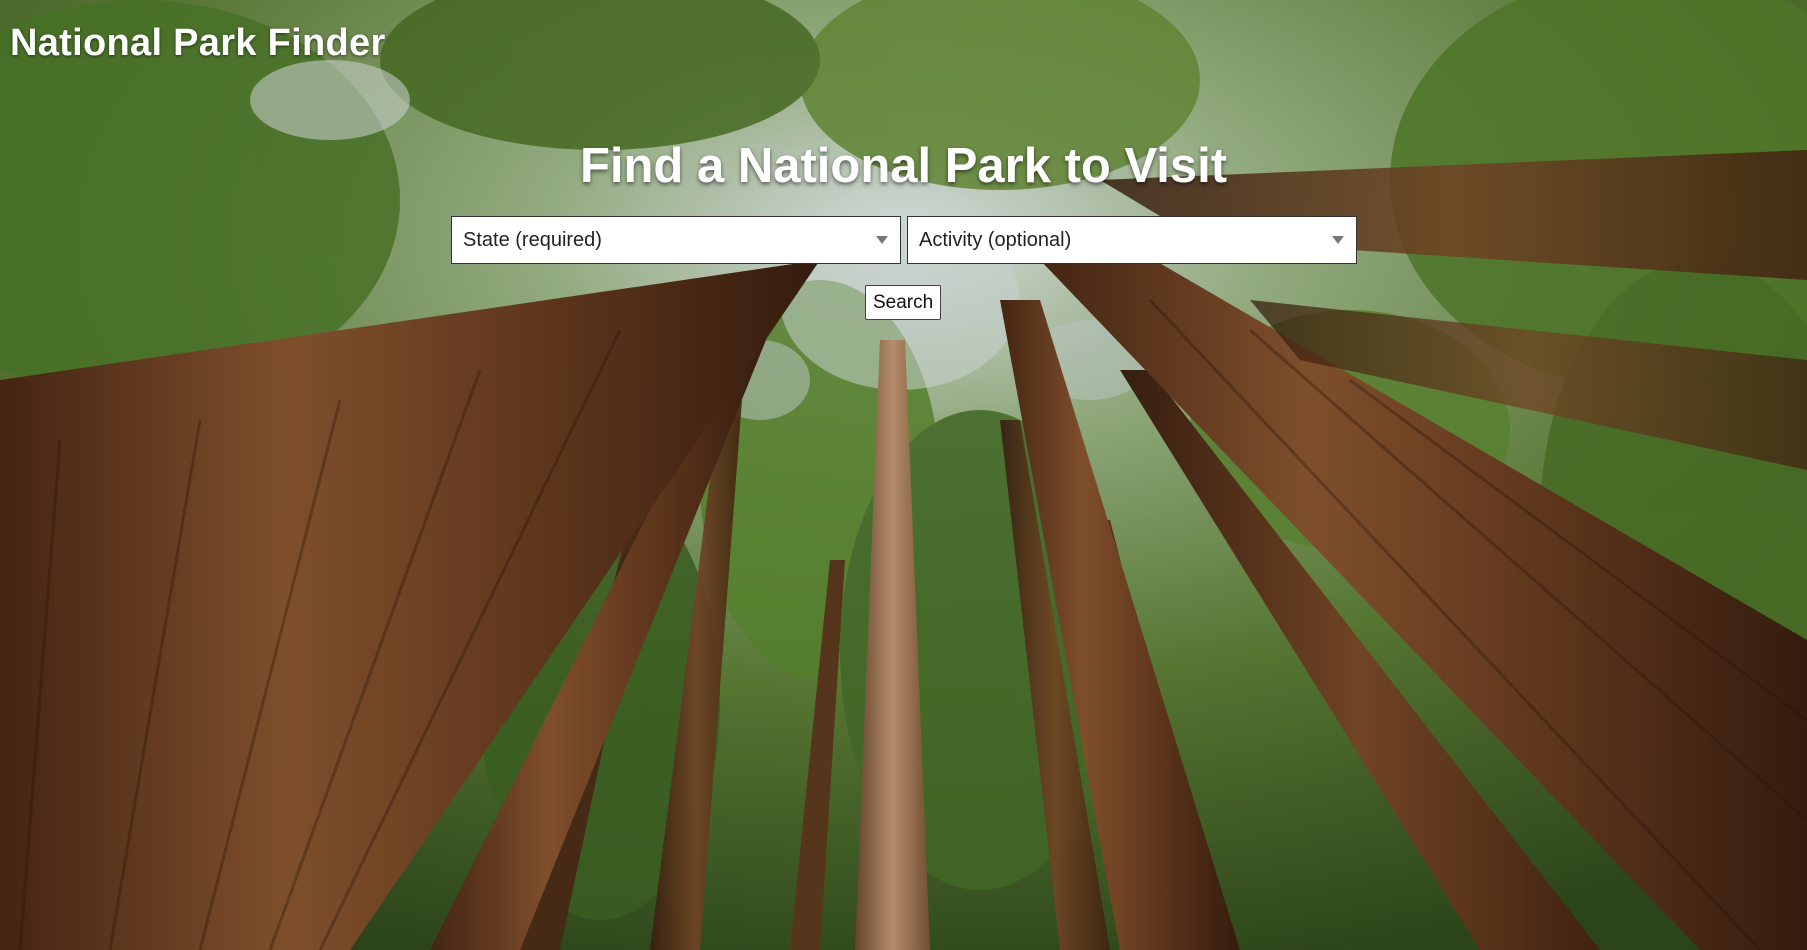 The height and width of the screenshot is (950, 1807). What do you see at coordinates (903, 302) in the screenshot?
I see `search-button: Search` at bounding box center [903, 302].